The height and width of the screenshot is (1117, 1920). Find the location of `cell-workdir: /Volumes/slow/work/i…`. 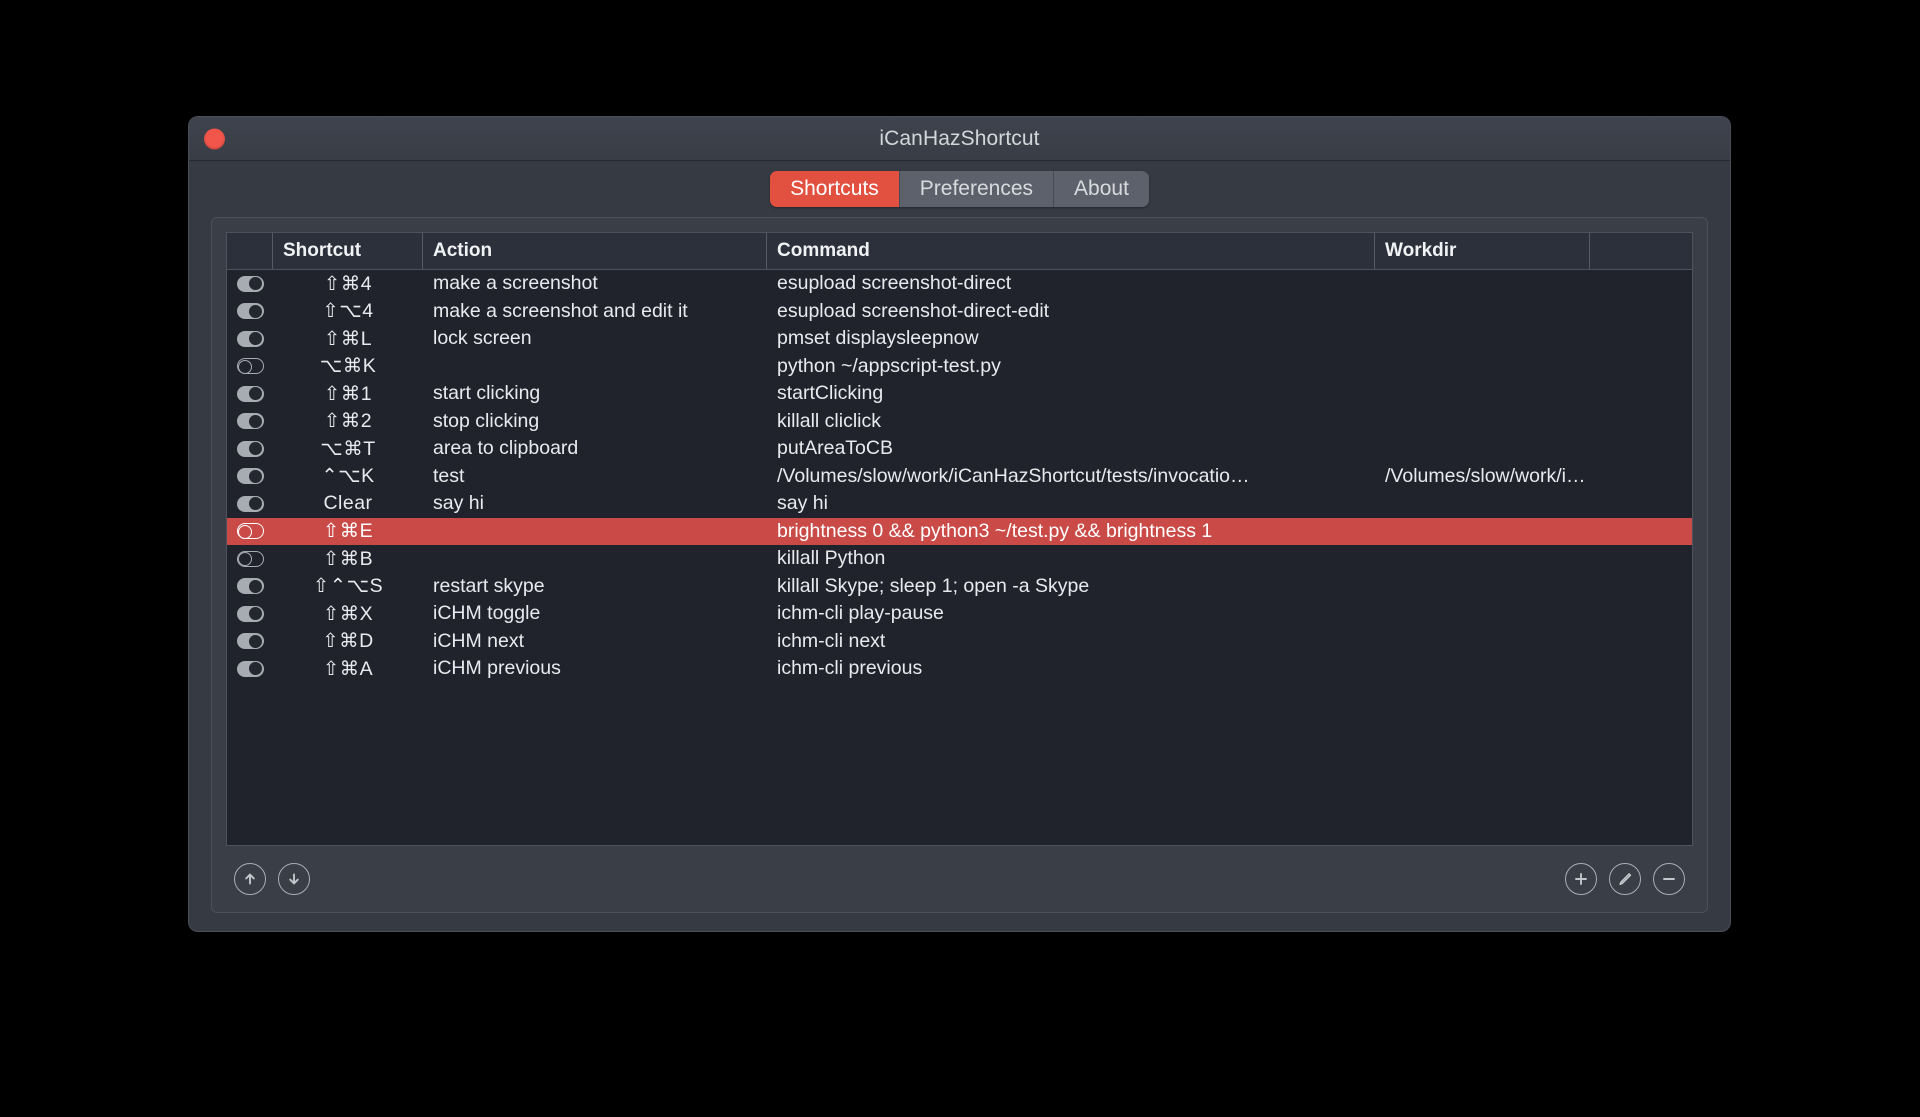

cell-workdir: /Volumes/slow/work/i… is located at coordinates (1485, 475).